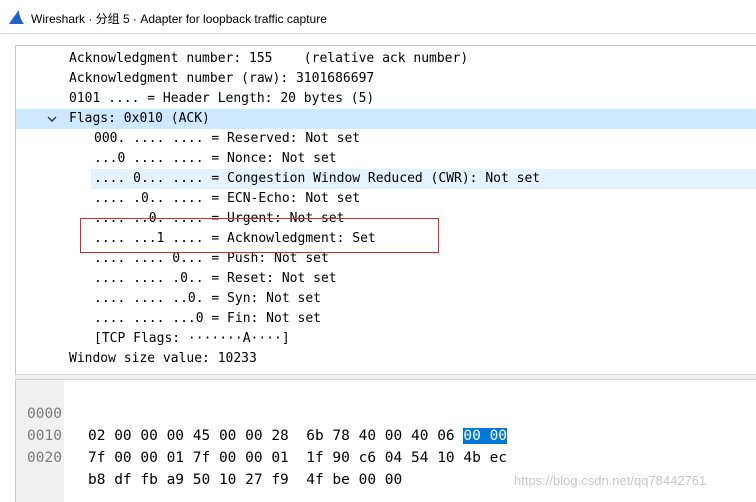  What do you see at coordinates (386, 119) in the screenshot?
I see `tree-row-flags: Flags: 0x010 (ACK)` at bounding box center [386, 119].